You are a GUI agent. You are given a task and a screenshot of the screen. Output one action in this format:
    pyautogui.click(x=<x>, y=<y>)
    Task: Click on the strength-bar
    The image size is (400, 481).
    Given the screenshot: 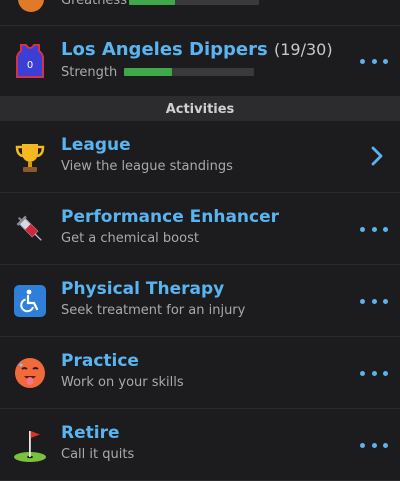 What is the action you would take?
    pyautogui.click(x=189, y=72)
    